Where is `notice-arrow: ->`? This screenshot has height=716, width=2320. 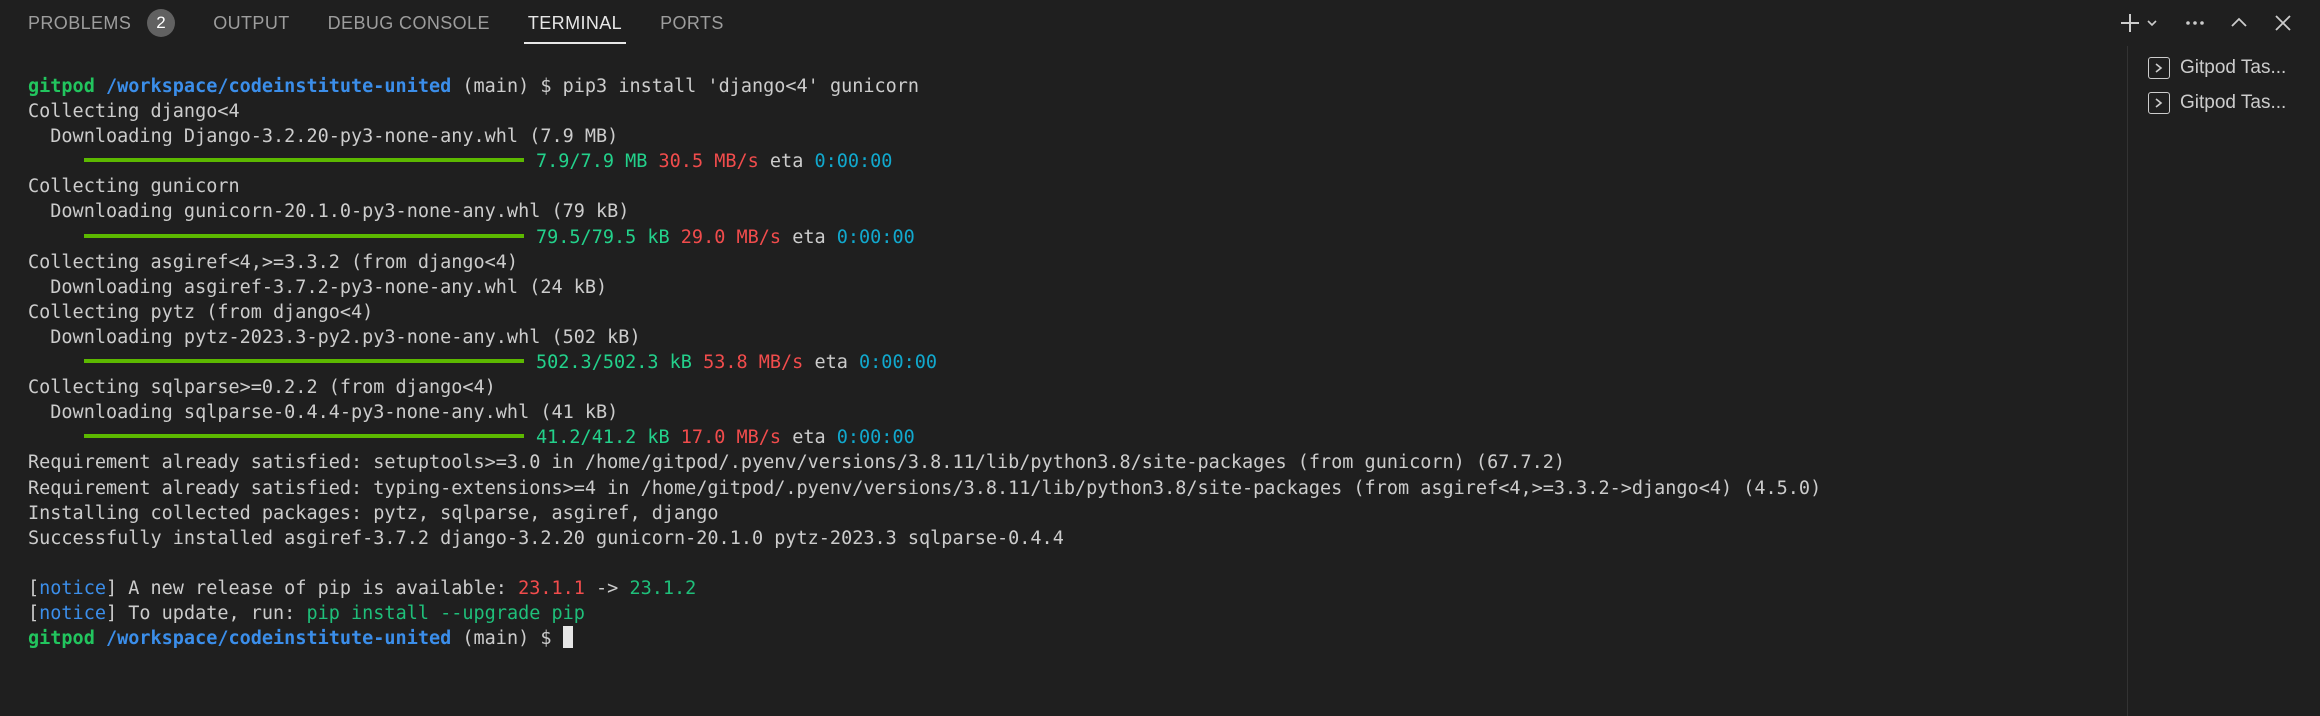 notice-arrow: -> is located at coordinates (607, 588).